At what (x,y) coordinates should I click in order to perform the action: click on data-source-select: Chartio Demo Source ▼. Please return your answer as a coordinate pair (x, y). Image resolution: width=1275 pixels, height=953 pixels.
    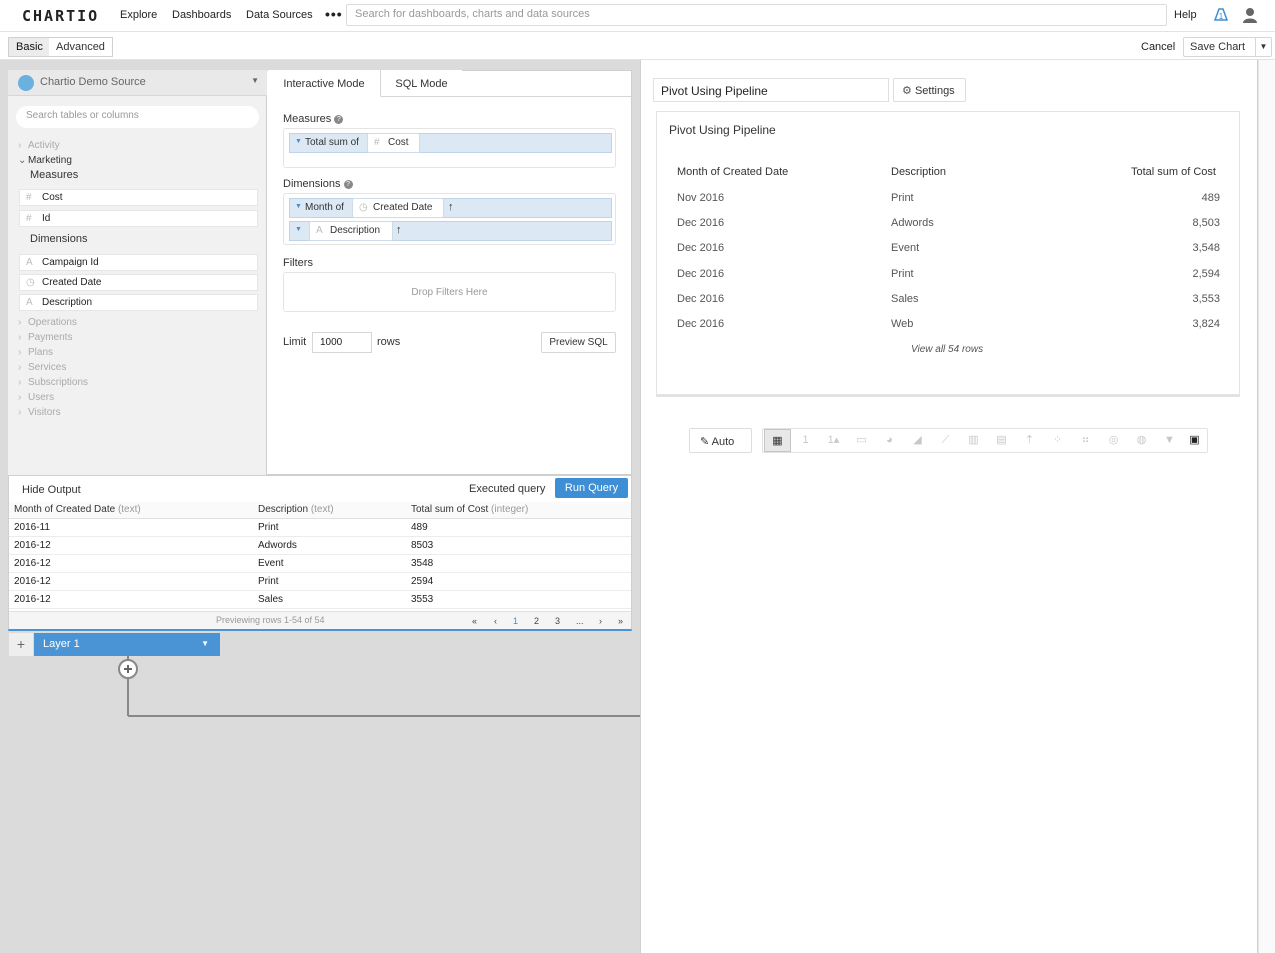
    Looking at the image, I should click on (137, 83).